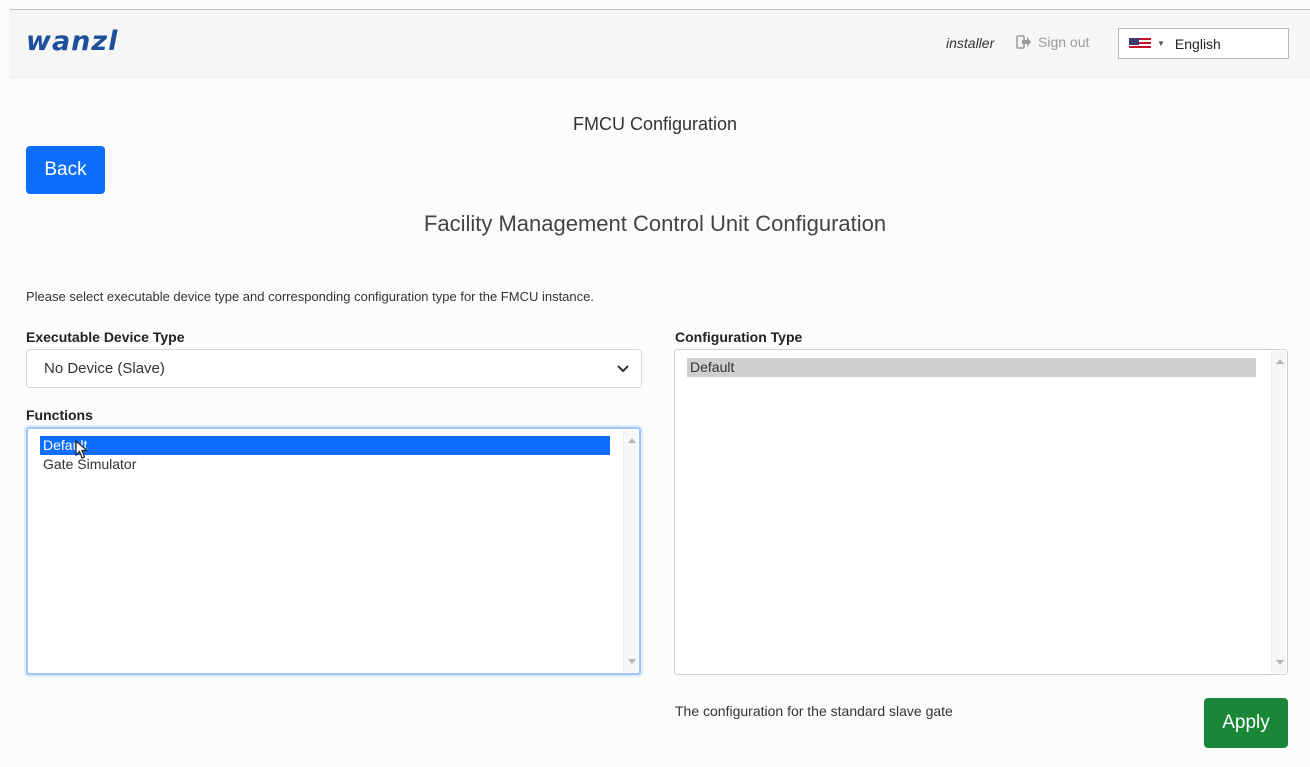 Image resolution: width=1310 pixels, height=767 pixels. I want to click on functions-scrollbar, so click(630, 551).